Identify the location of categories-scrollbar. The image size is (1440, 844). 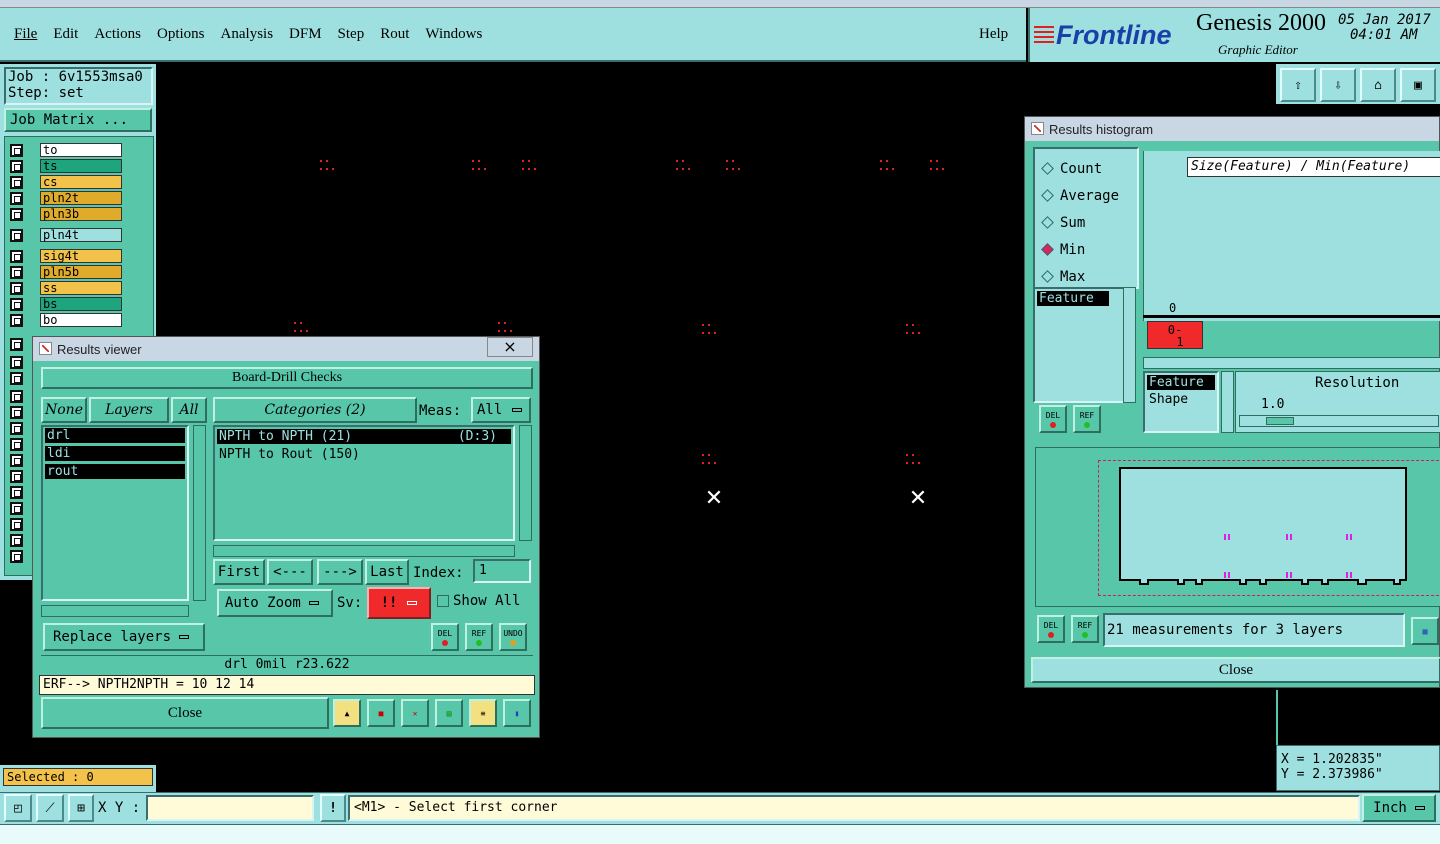
(525, 483).